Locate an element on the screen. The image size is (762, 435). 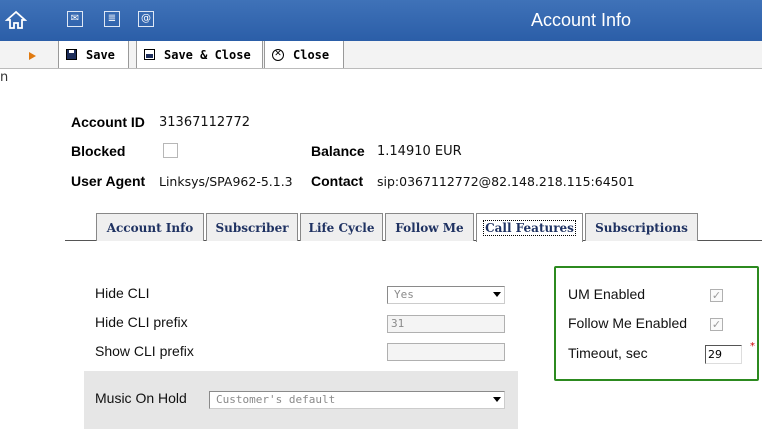
toolbar: Save Save & Close ✕ Close is located at coordinates (381, 55).